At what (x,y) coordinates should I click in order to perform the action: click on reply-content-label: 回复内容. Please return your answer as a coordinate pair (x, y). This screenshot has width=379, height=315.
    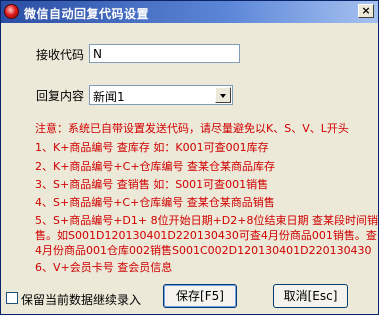
    Looking at the image, I should click on (60, 96).